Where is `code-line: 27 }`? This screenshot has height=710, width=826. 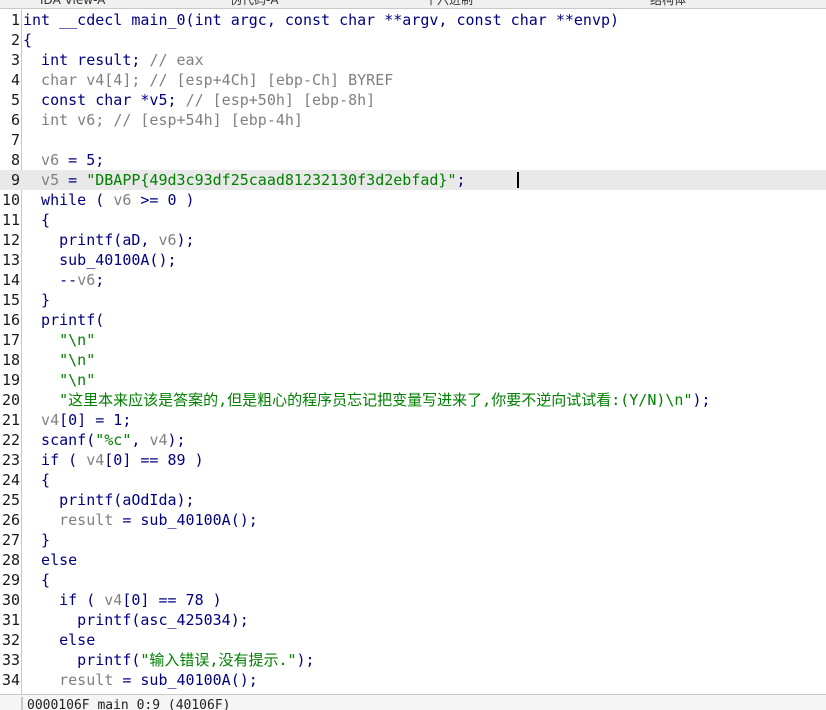 code-line: 27 } is located at coordinates (413, 540).